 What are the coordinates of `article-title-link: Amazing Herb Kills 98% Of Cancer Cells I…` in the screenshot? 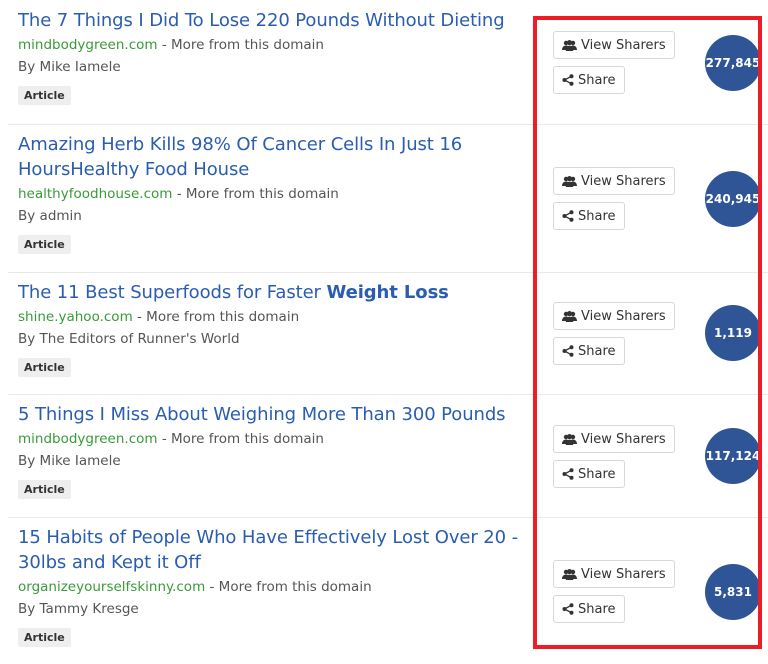 It's located at (278, 157).